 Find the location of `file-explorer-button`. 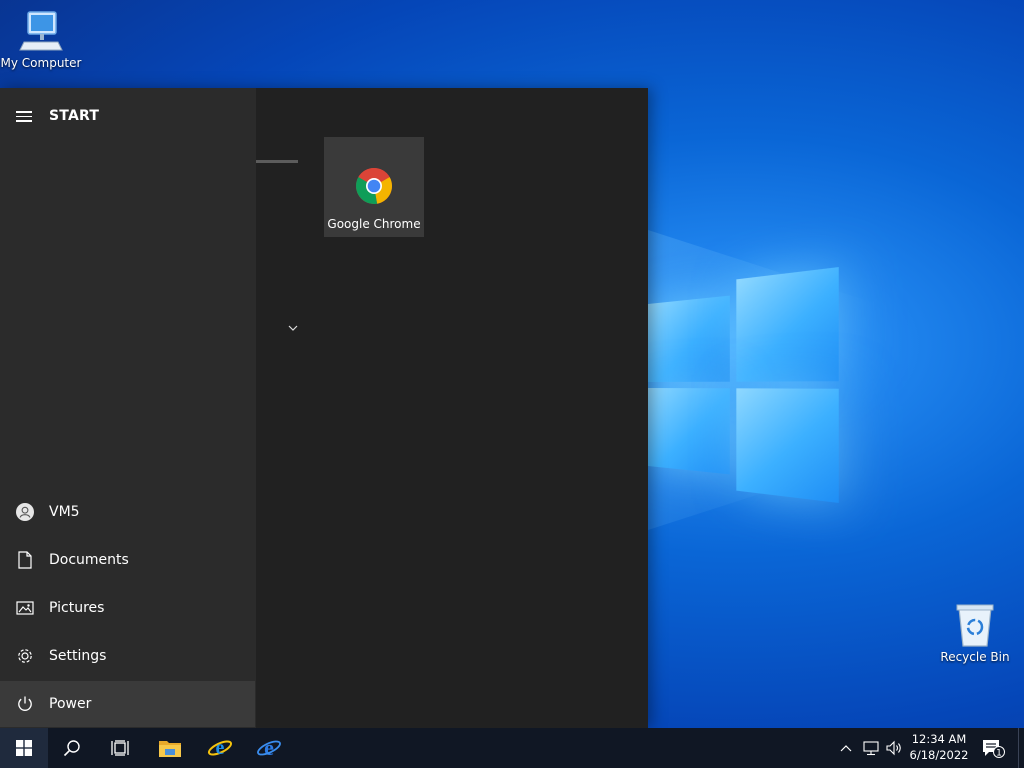

file-explorer-button is located at coordinates (170, 748).